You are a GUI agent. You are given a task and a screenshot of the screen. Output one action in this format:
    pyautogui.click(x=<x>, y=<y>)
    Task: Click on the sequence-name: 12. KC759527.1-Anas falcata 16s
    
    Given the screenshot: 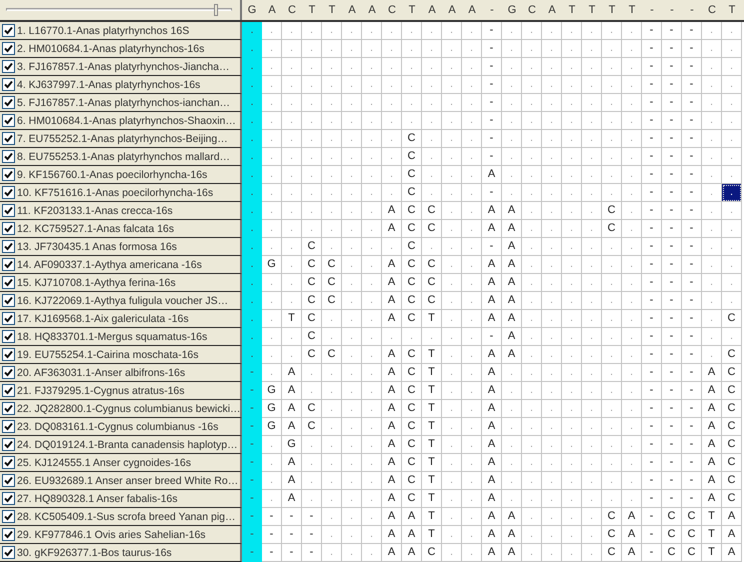 What is the action you would take?
    pyautogui.click(x=95, y=228)
    